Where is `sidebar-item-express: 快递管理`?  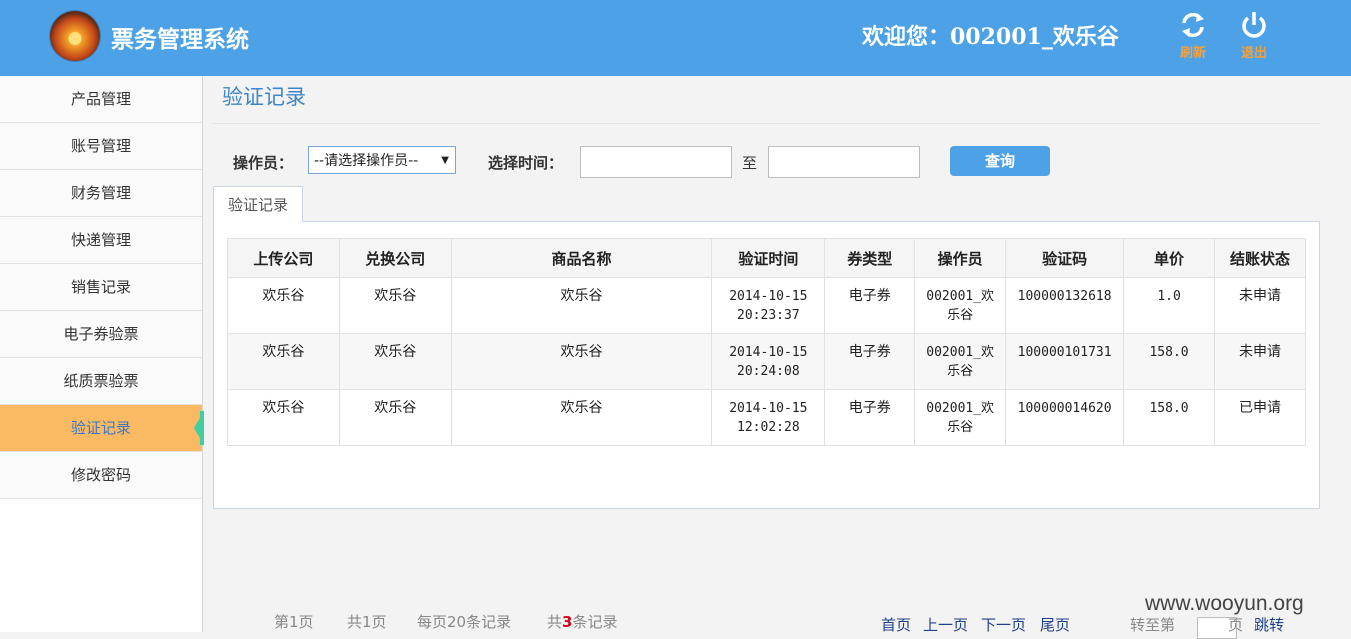 sidebar-item-express: 快递管理 is located at coordinates (101, 240).